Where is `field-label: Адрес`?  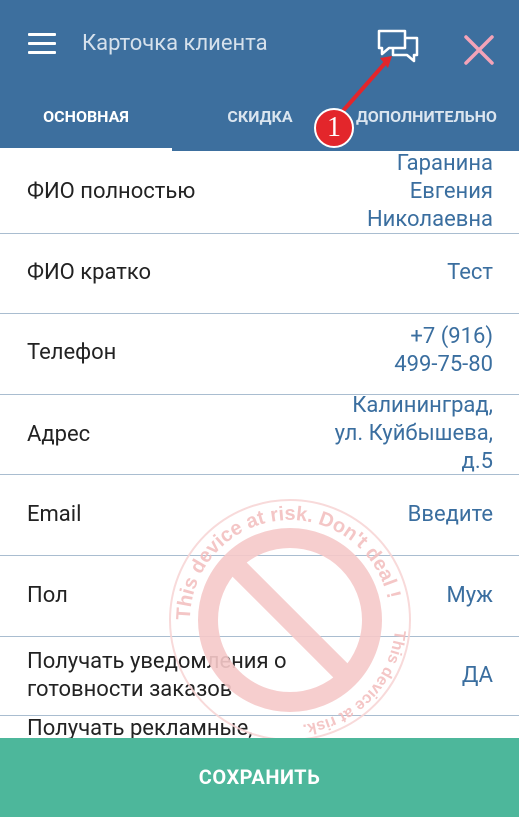 field-label: Адрес is located at coordinates (59, 434).